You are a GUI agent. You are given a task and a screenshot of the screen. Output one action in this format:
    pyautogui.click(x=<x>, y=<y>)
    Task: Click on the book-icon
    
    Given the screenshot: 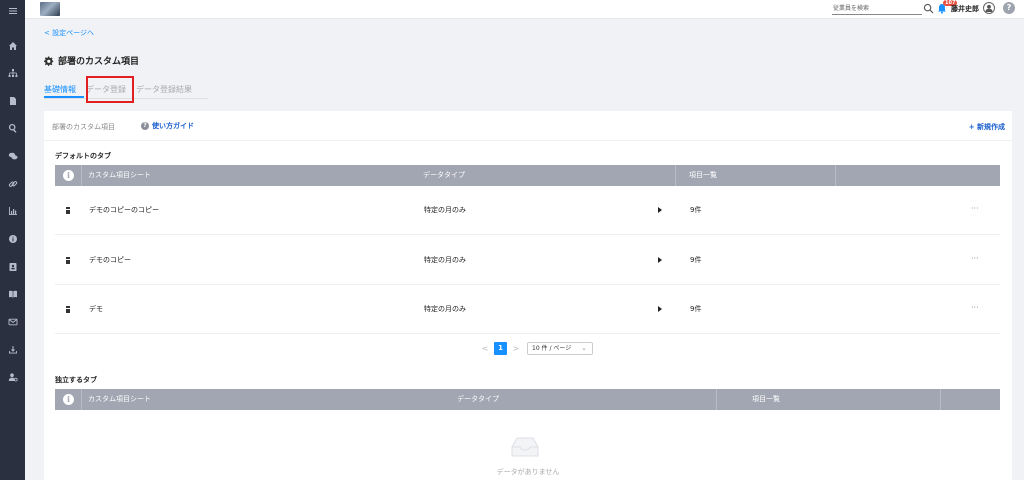 What is the action you would take?
    pyautogui.click(x=12, y=294)
    